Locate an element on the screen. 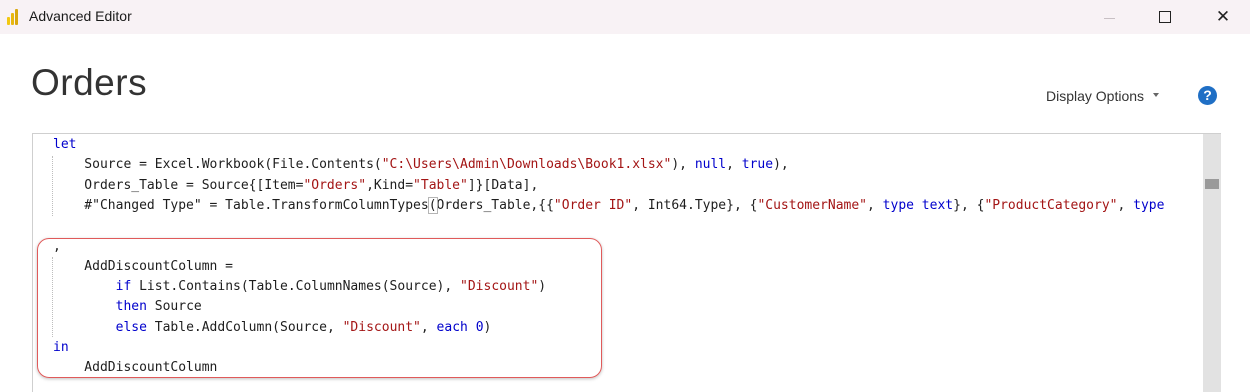 This screenshot has width=1250, height=392. code-token: type text is located at coordinates (918, 205).